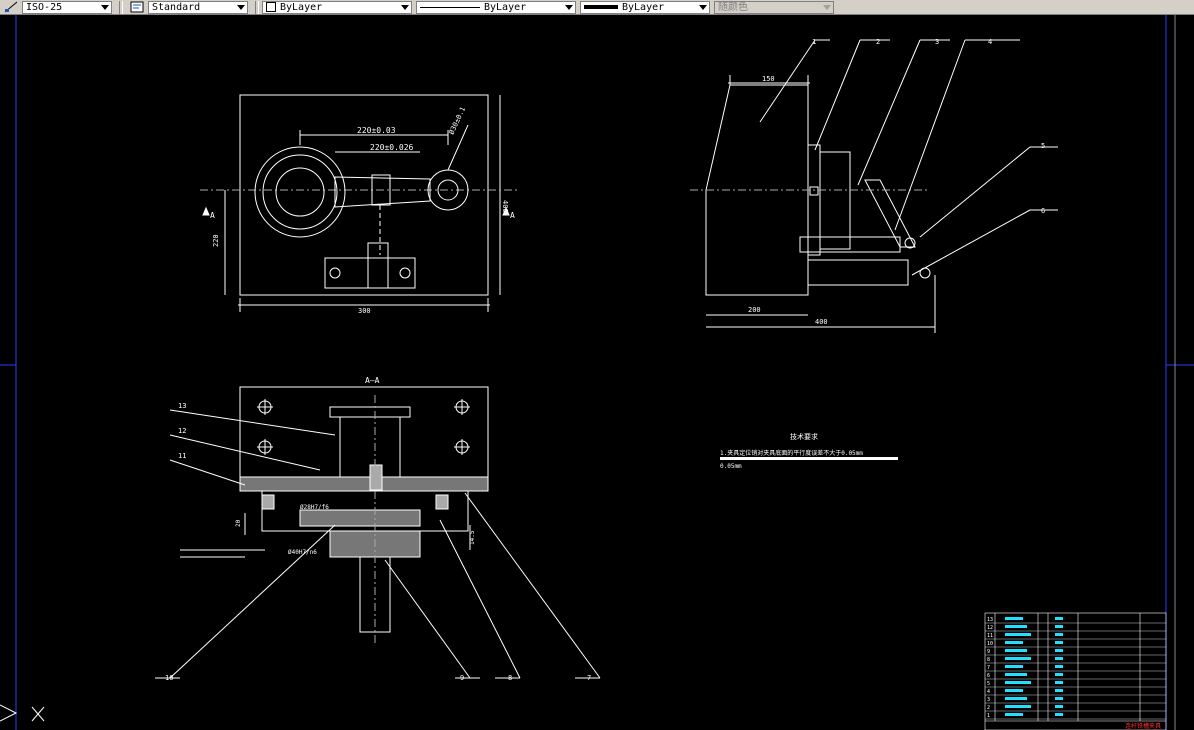 The height and width of the screenshot is (730, 1194). What do you see at coordinates (301, 7) in the screenshot?
I see `layer-color-value: ByLayer` at bounding box center [301, 7].